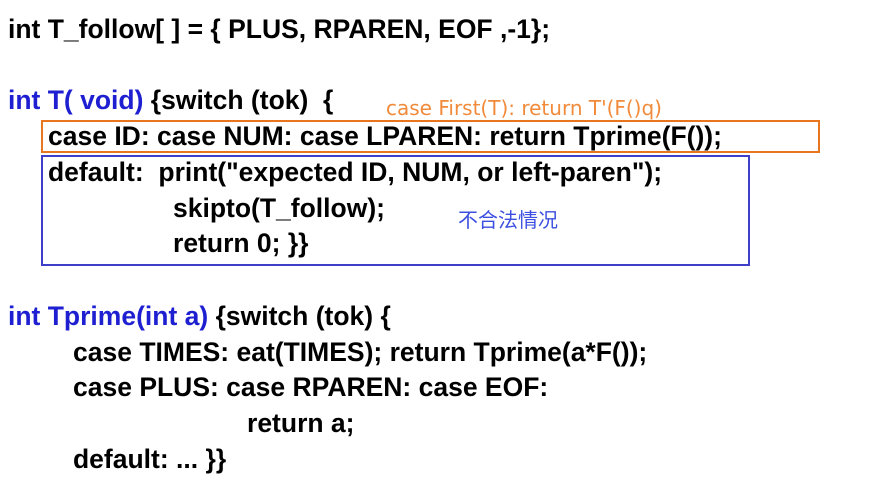 This screenshot has height=489, width=888. I want to click on tprime-function-signature: int Tprime(int a) {switch (tok) {, so click(199, 316).